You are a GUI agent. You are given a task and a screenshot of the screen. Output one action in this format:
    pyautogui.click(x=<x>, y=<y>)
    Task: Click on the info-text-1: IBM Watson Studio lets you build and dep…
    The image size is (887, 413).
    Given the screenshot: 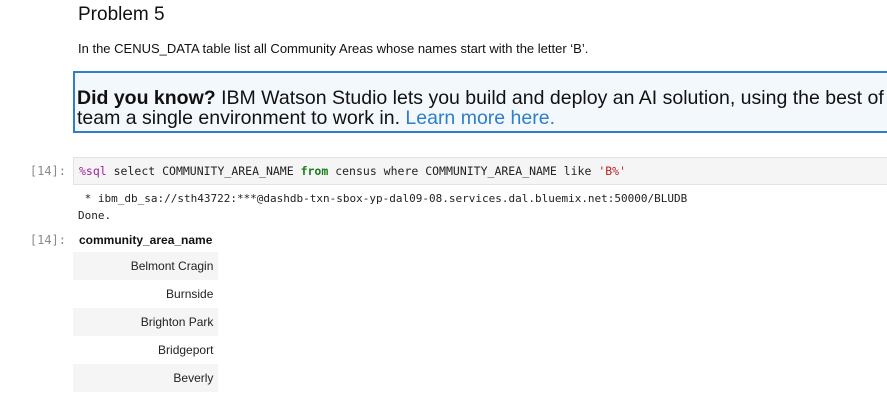 What is the action you would take?
    pyautogui.click(x=554, y=98)
    